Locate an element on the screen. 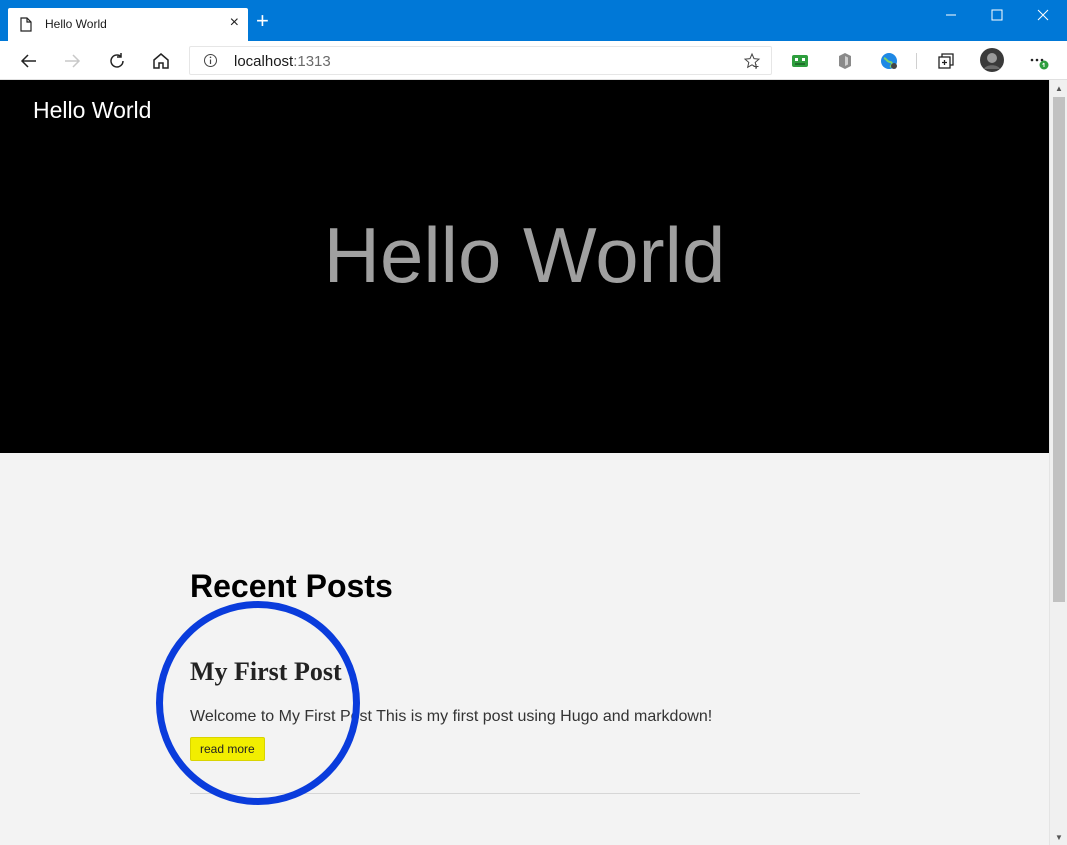 The image size is (1067, 845). home-icon is located at coordinates (161, 61).